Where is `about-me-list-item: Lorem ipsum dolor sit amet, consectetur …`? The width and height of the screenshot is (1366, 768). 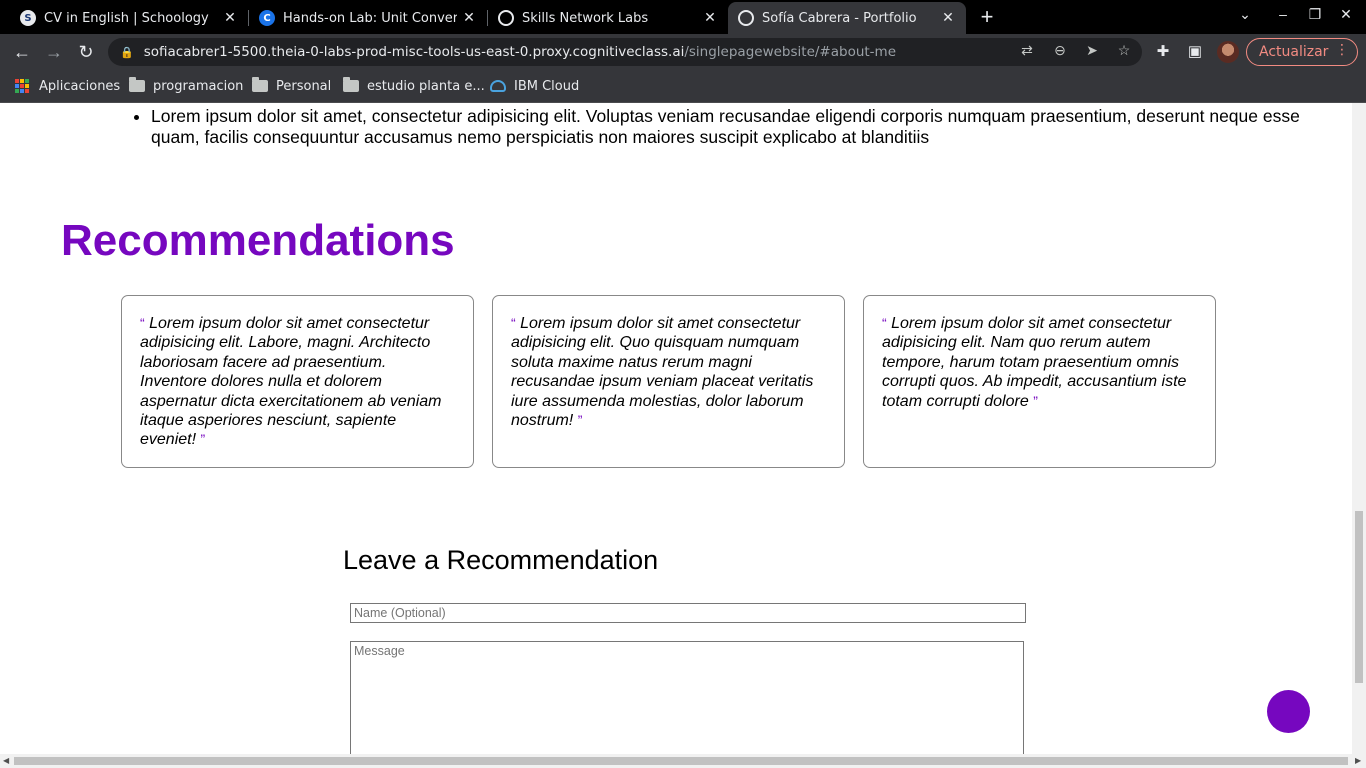
about-me-list-item: Lorem ipsum dolor sit amet, consectetur … is located at coordinates (726, 127).